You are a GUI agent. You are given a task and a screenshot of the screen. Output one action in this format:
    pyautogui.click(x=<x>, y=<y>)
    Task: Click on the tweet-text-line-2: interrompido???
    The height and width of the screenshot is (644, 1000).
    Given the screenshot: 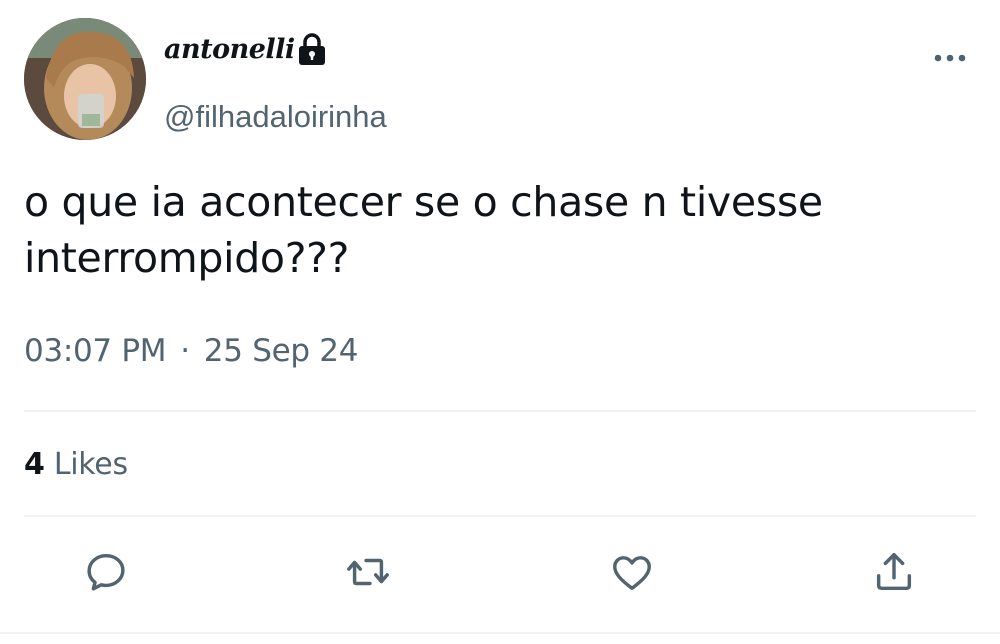 What is the action you would take?
    pyautogui.click(x=187, y=258)
    